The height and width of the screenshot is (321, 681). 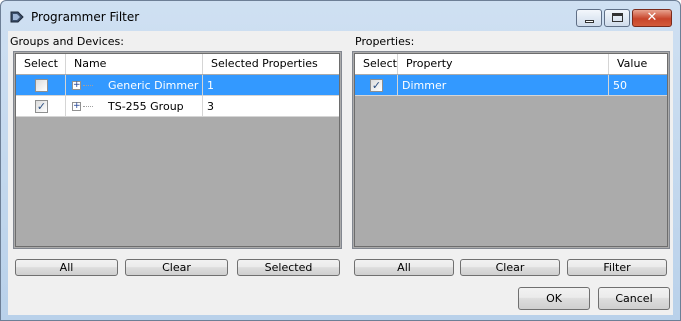 I want to click on properties-all-button: All, so click(x=404, y=267).